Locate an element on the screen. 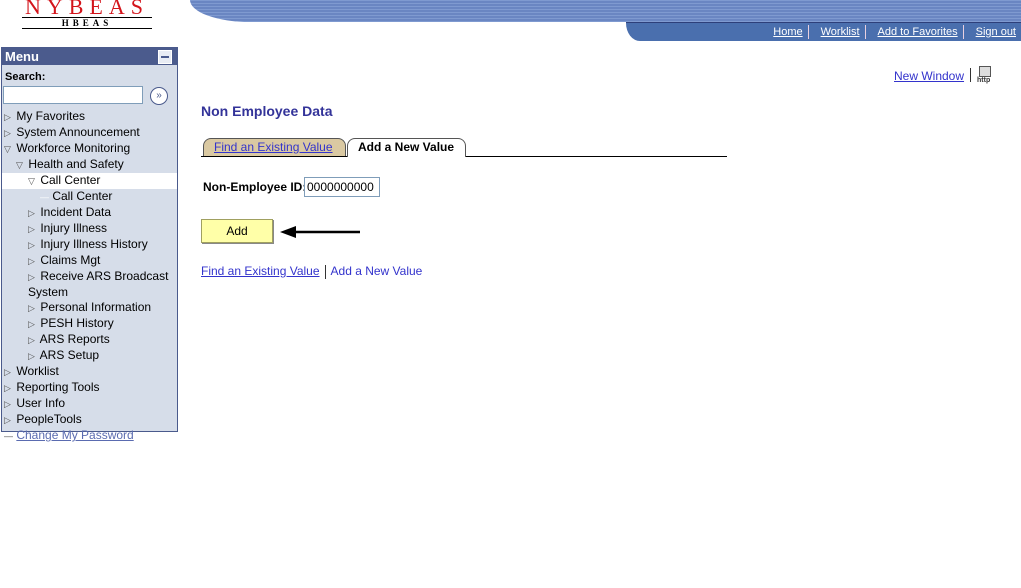 Image resolution: width=1021 pixels, height=588 pixels. search-go-icon: » is located at coordinates (159, 96).